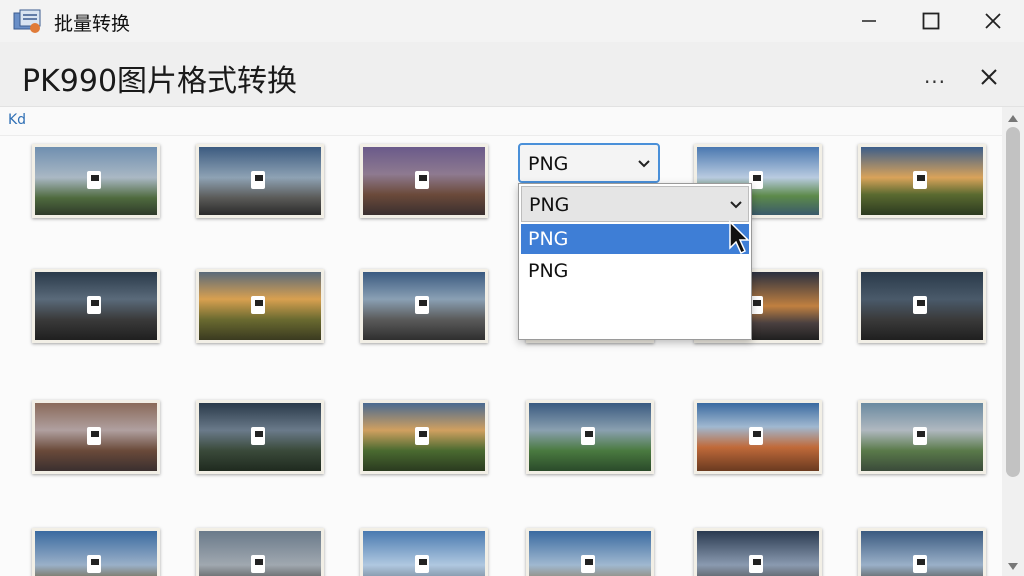 The height and width of the screenshot is (576, 1024). I want to click on mouse-cursor-icon, so click(739, 237).